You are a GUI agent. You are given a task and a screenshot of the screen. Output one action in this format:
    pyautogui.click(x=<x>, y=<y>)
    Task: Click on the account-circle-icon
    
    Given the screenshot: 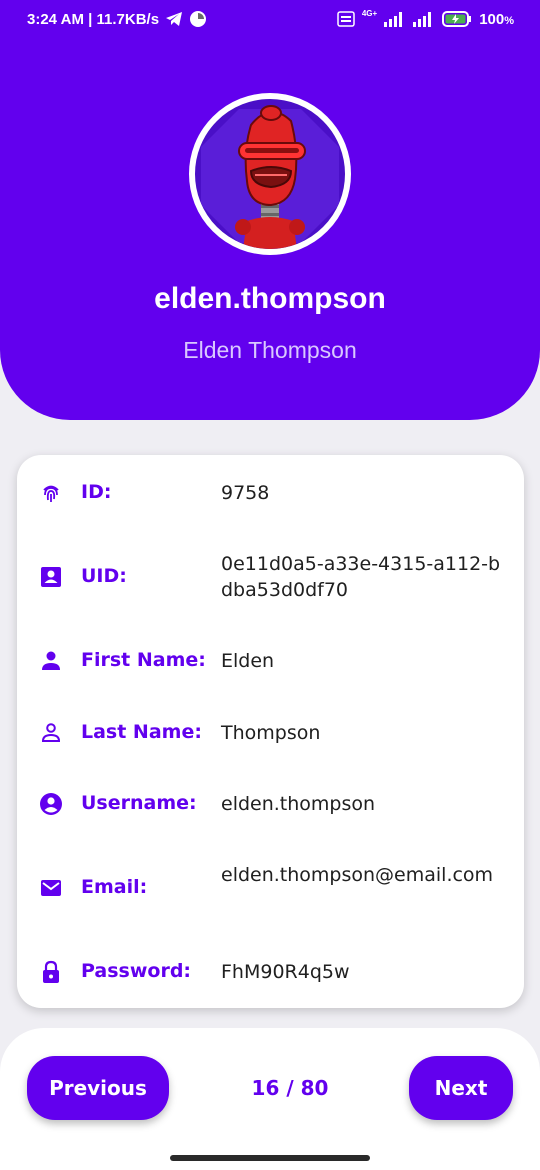 What is the action you would take?
    pyautogui.click(x=51, y=804)
    